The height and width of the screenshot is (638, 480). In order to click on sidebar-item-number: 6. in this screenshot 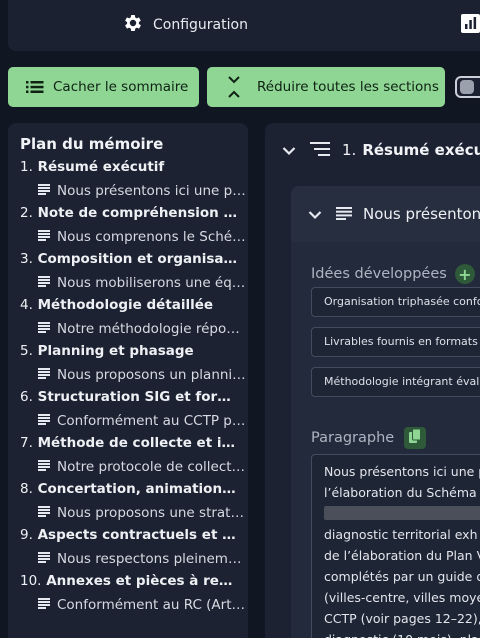, I will do `click(26, 397)`.